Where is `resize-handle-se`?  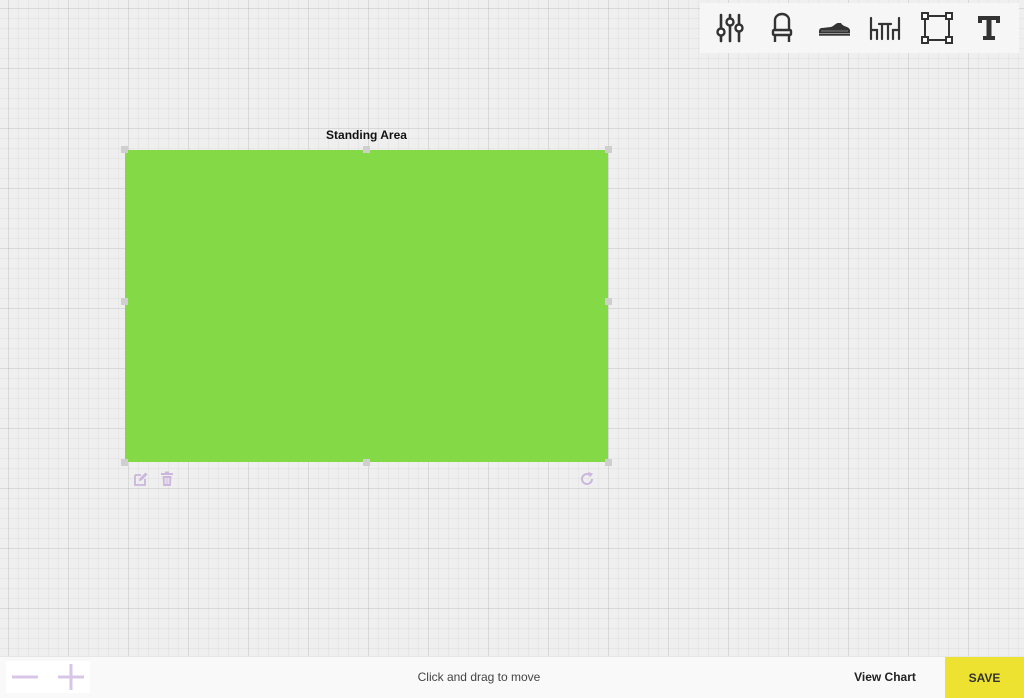 resize-handle-se is located at coordinates (608, 462).